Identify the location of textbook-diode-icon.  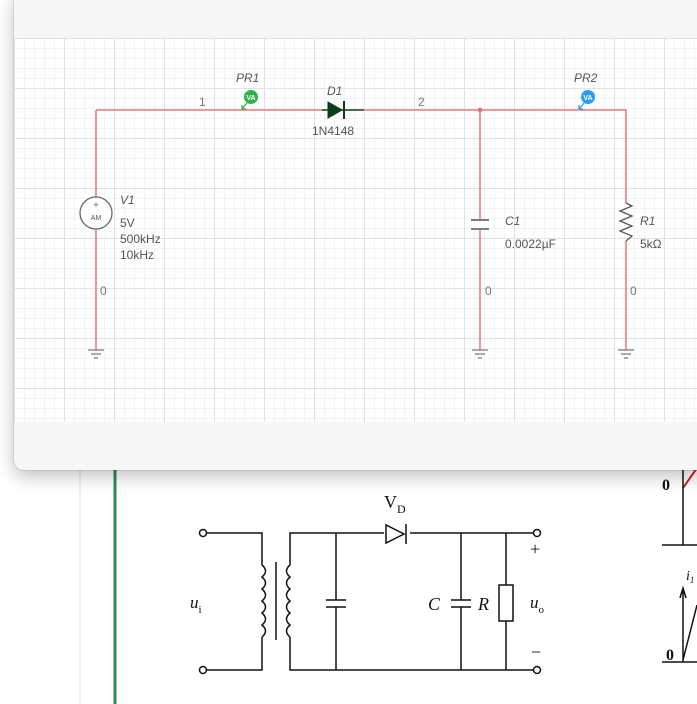
(395, 534).